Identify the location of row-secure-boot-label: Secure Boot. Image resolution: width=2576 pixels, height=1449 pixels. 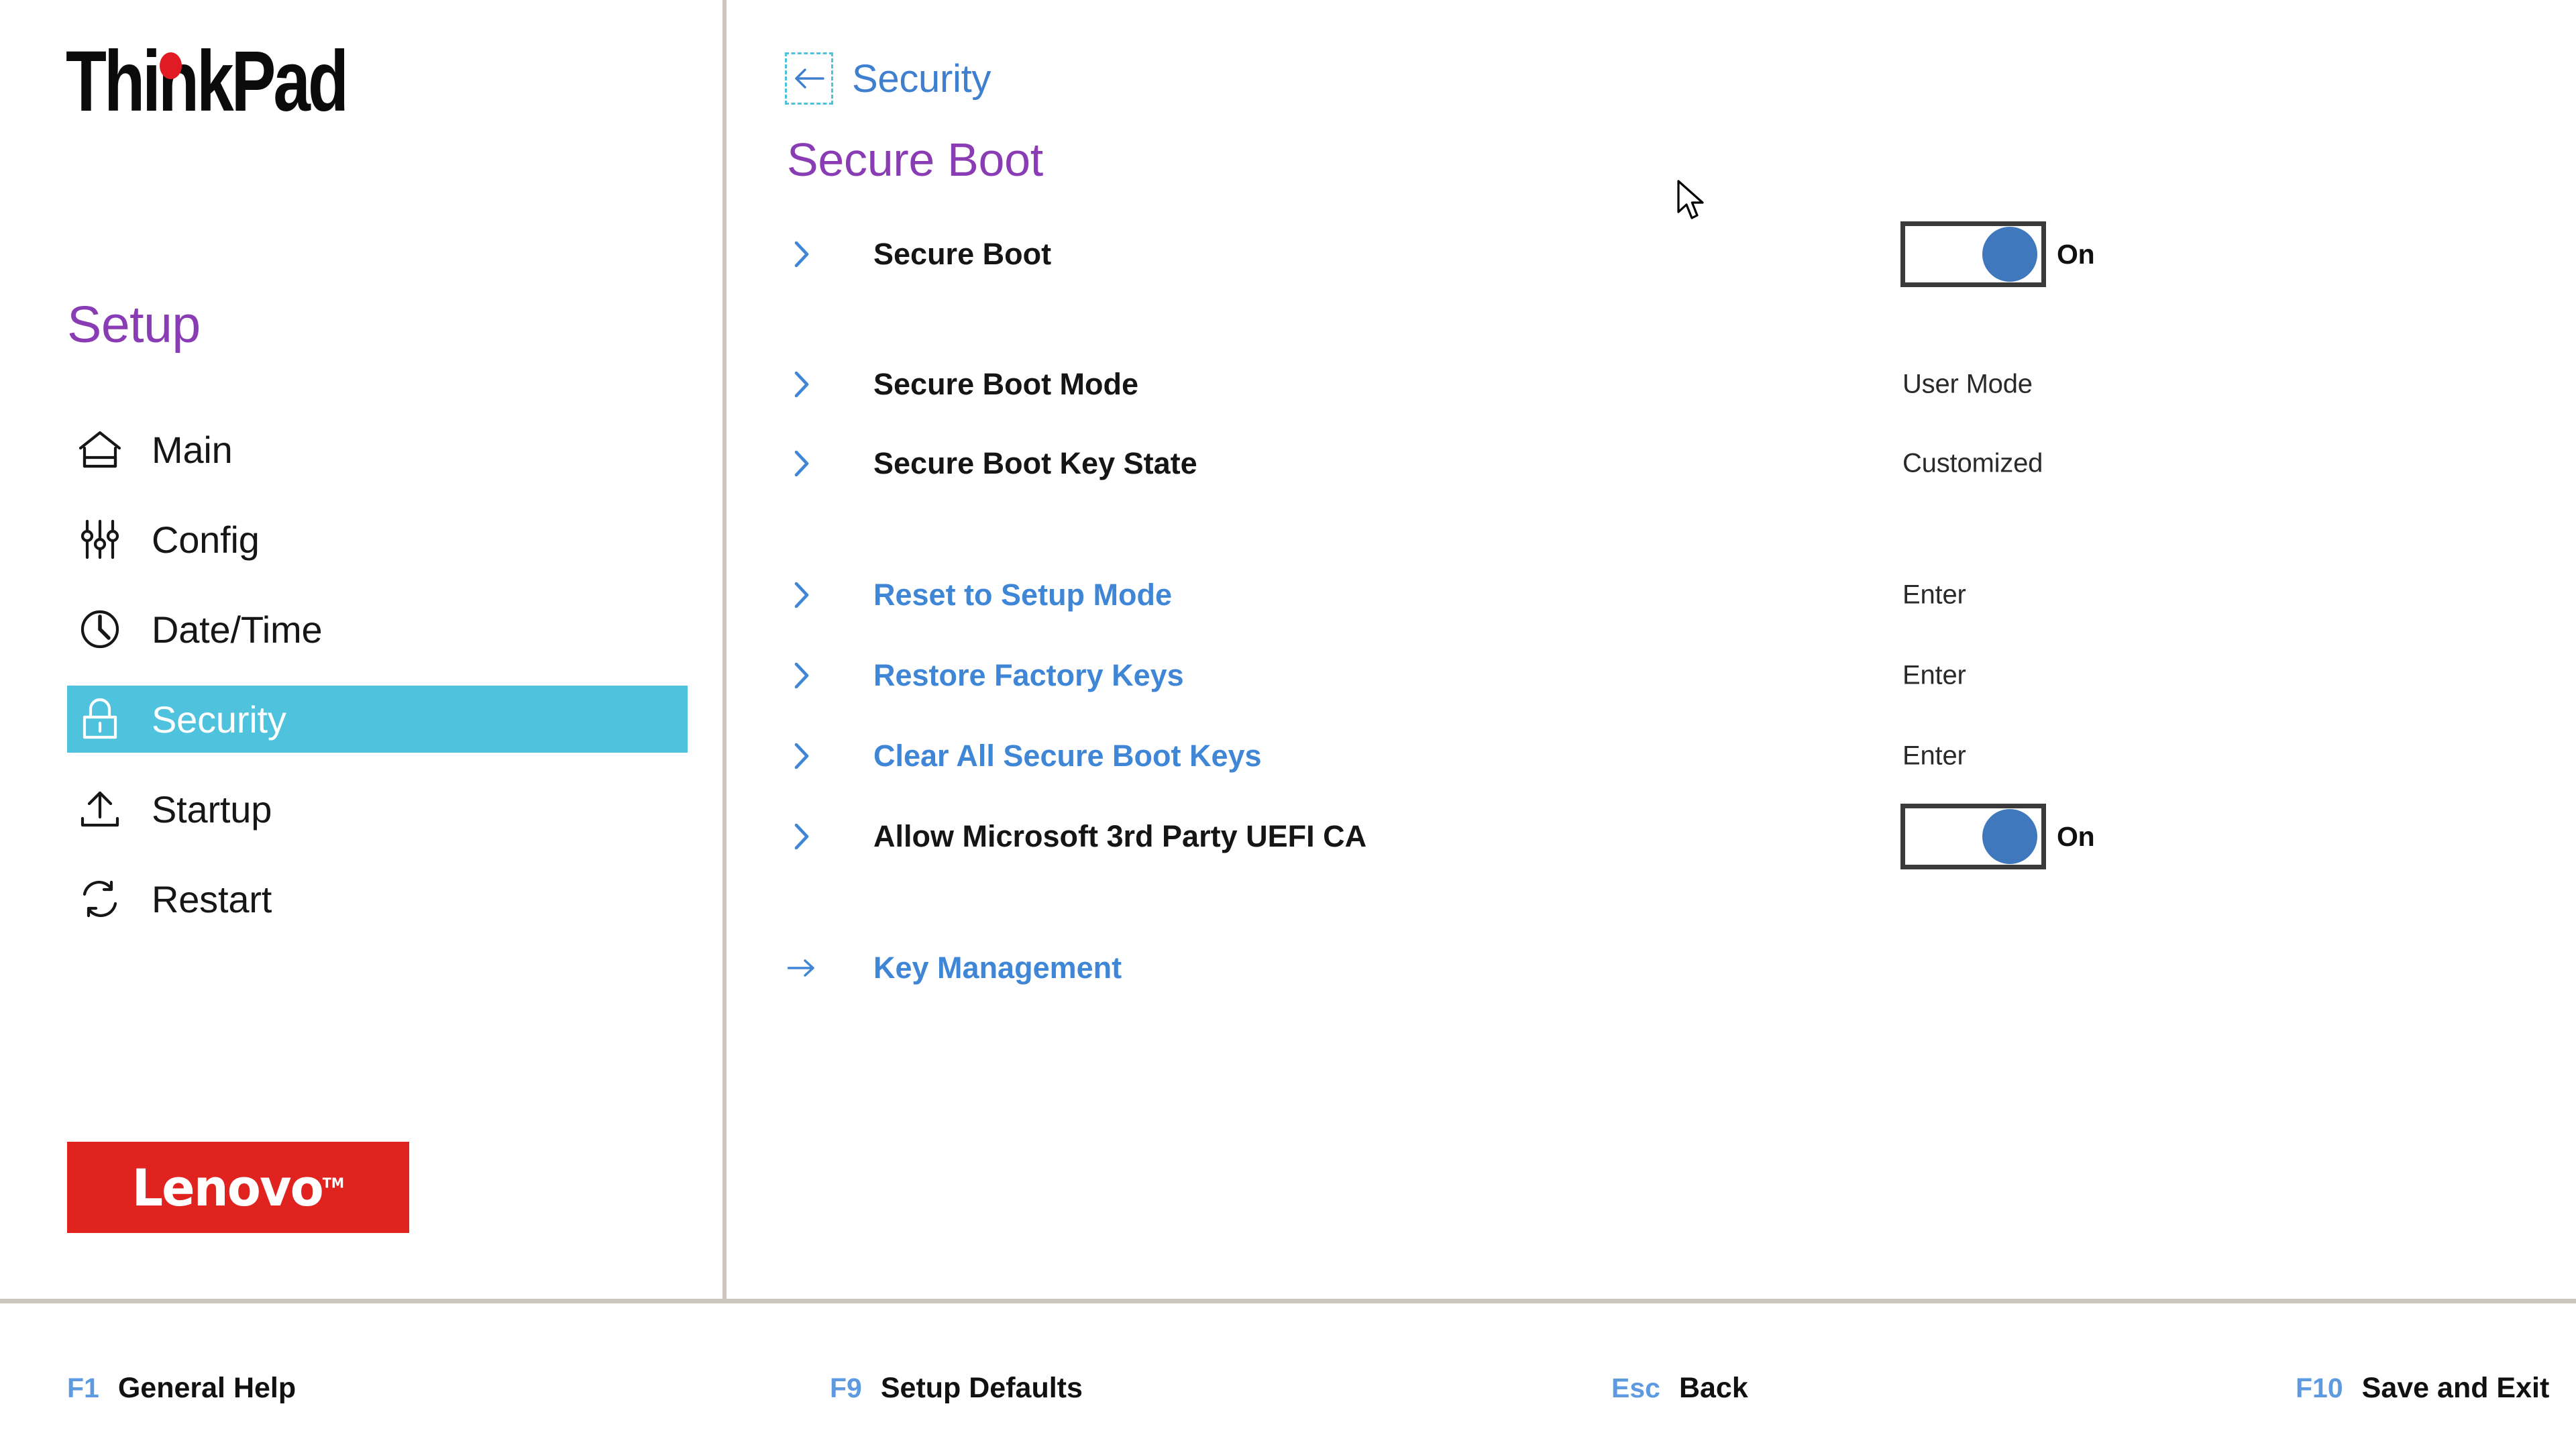
(962, 254).